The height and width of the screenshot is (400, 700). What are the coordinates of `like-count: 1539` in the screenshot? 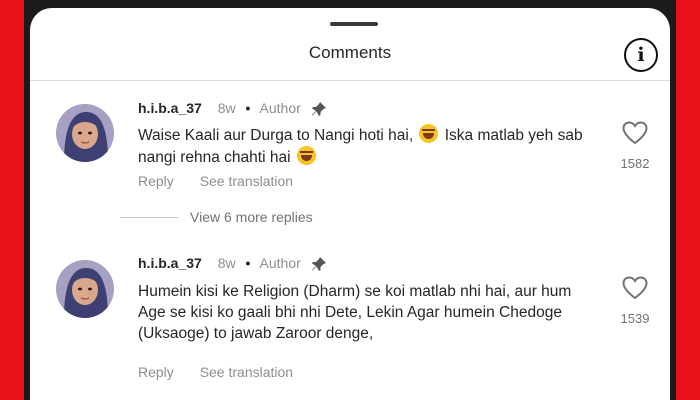 It's located at (635, 318).